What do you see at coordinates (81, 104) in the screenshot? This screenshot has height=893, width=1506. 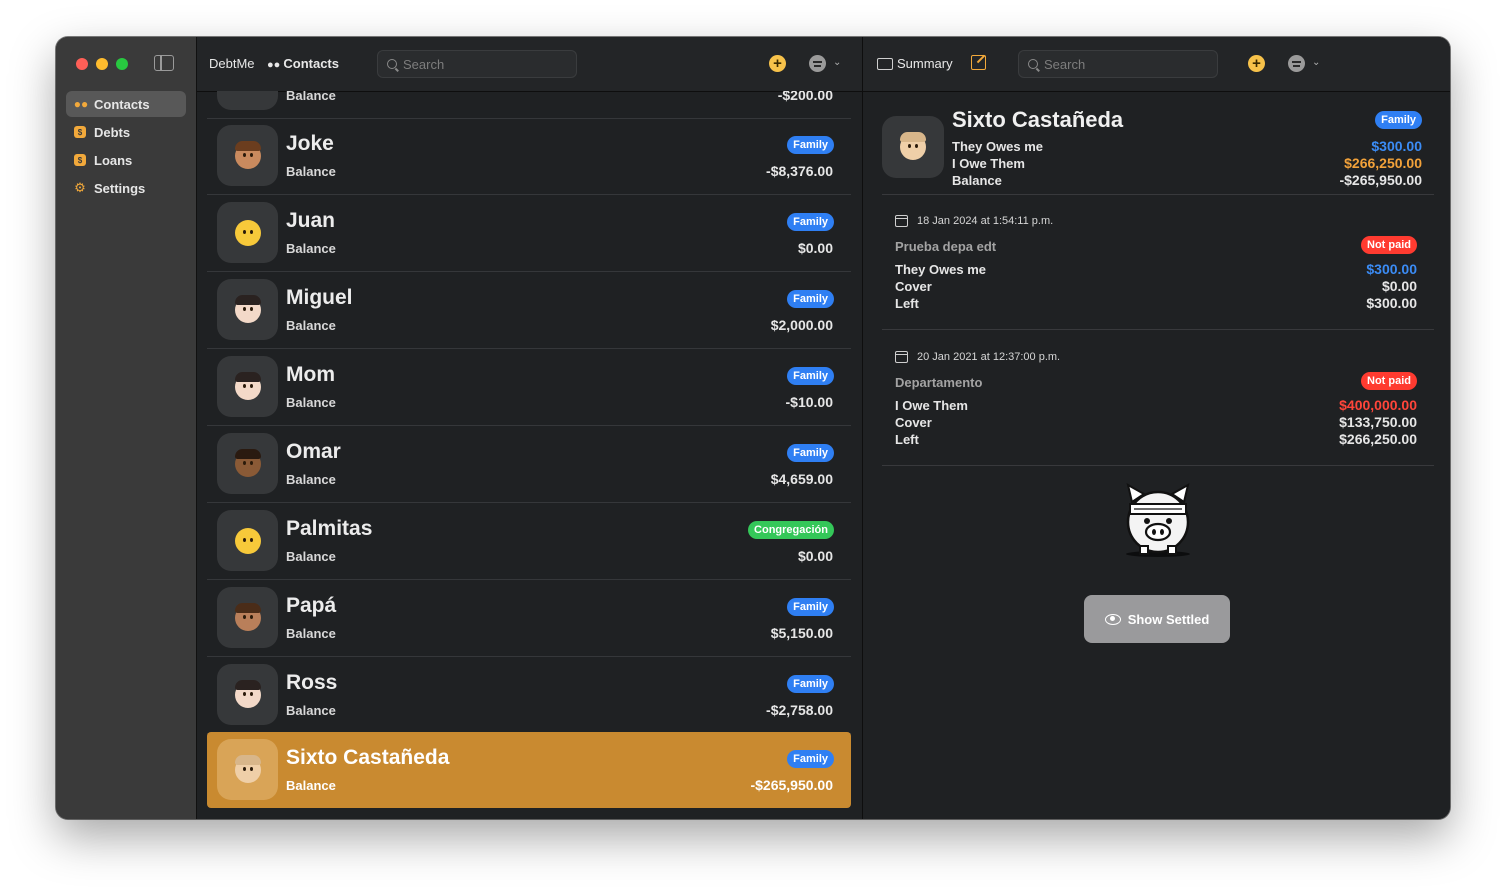 I see `people-icon: ●●` at bounding box center [81, 104].